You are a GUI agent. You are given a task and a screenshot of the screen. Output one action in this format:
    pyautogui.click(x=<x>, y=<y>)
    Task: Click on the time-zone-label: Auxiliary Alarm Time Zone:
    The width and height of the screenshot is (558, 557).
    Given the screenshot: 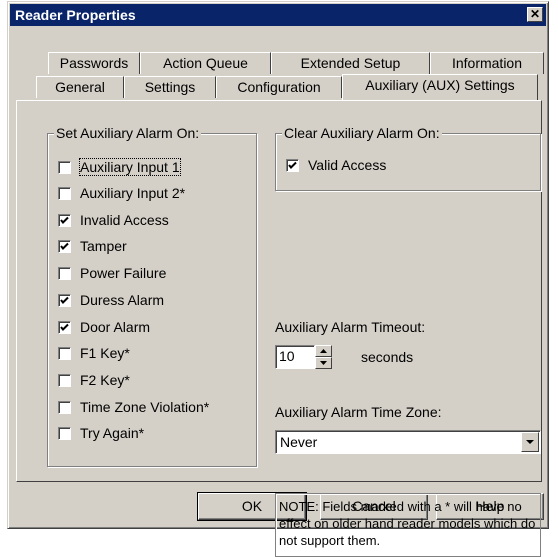 What is the action you would take?
    pyautogui.click(x=358, y=412)
    